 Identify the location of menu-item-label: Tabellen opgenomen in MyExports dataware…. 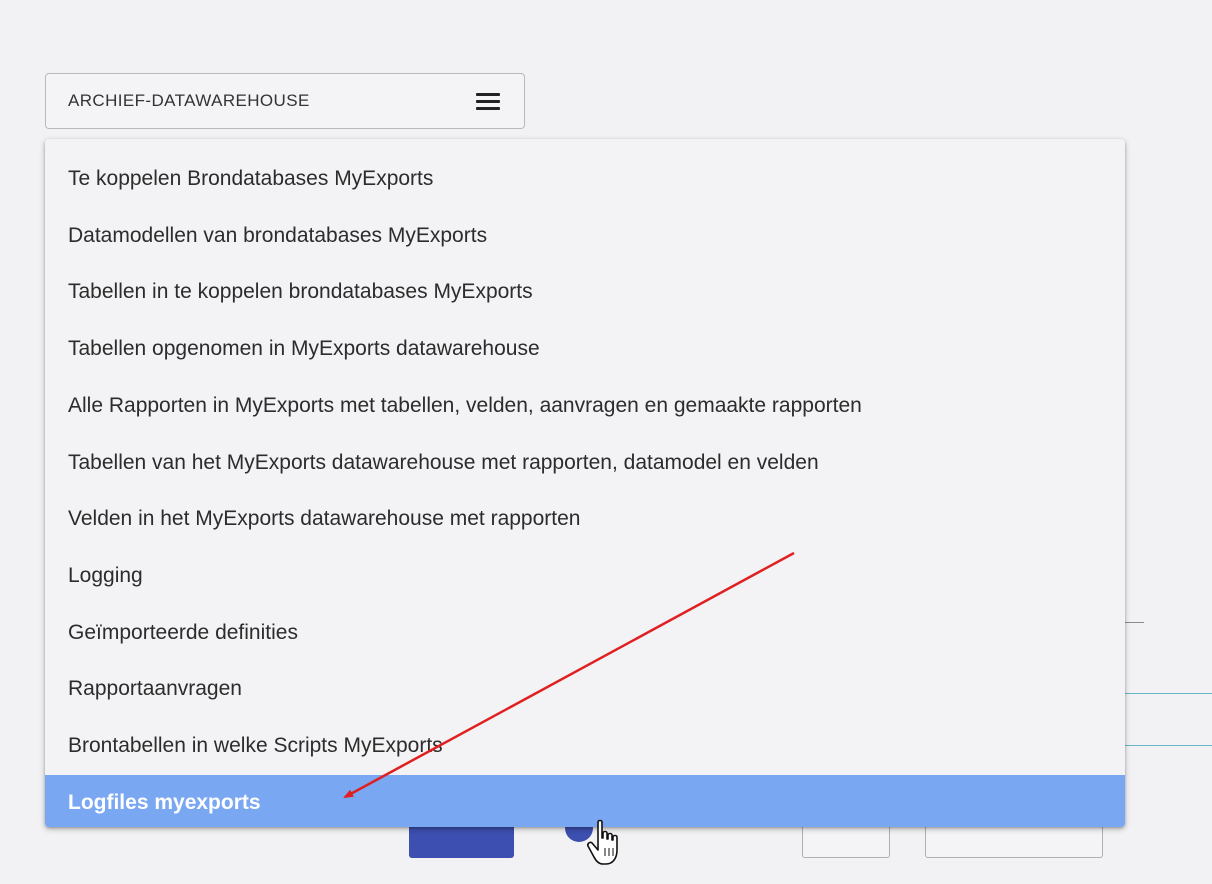
(304, 349).